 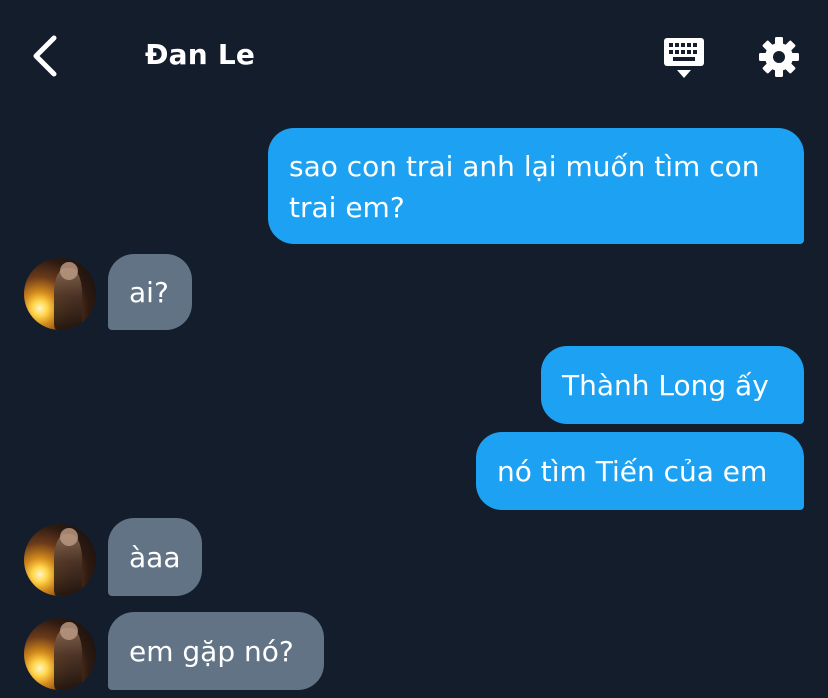 I want to click on keyboard-icon, so click(x=684, y=58).